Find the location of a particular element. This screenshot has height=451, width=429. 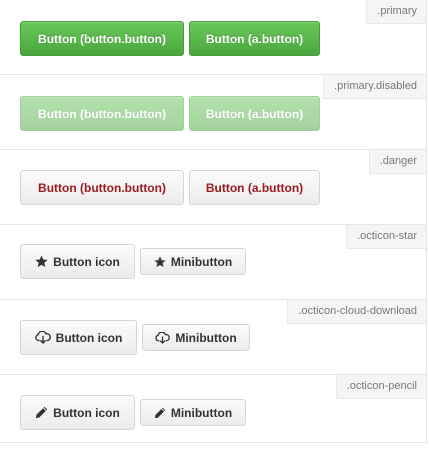

cloud-download-minibutton: Minibutton is located at coordinates (196, 337).